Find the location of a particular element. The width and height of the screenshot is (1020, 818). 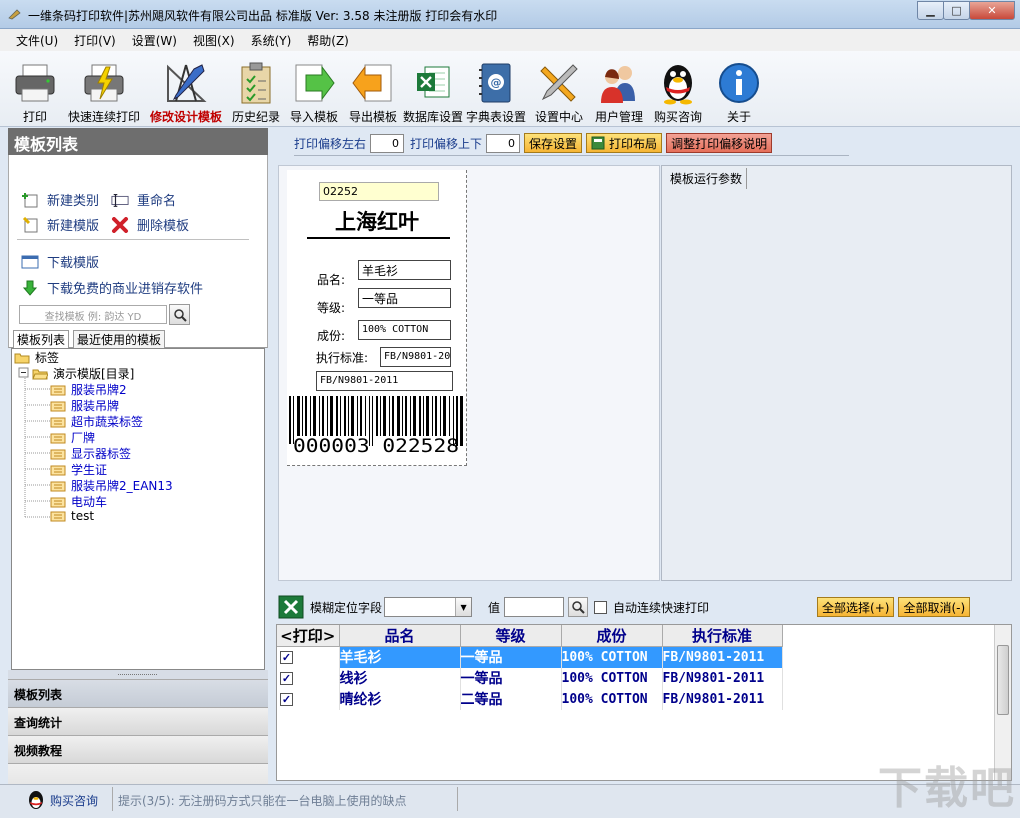

green-download-arrow-icon is located at coordinates (30, 288).